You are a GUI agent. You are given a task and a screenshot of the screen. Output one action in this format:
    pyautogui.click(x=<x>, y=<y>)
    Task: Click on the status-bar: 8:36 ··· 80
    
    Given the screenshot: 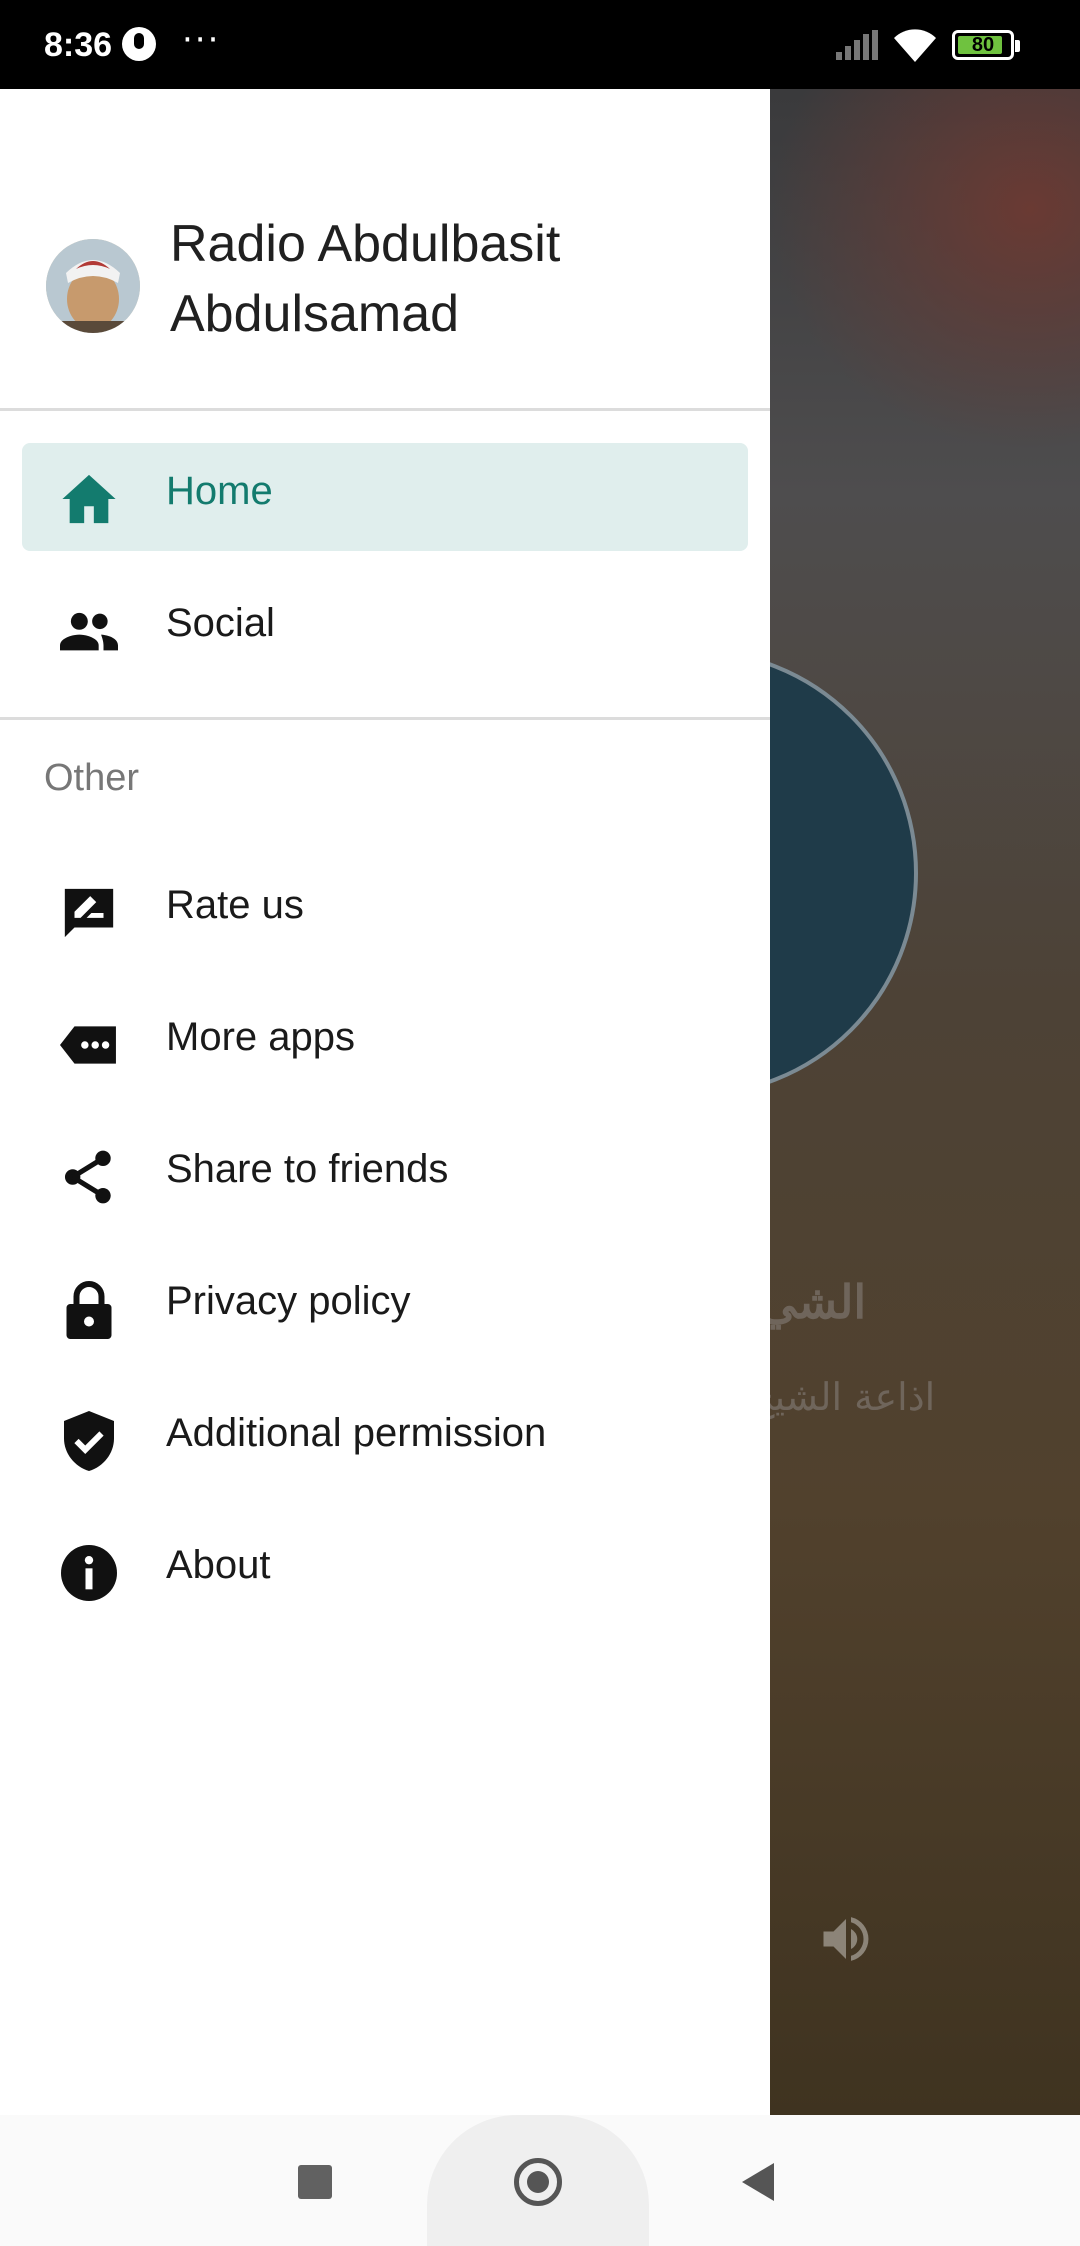 What is the action you would take?
    pyautogui.click(x=540, y=44)
    